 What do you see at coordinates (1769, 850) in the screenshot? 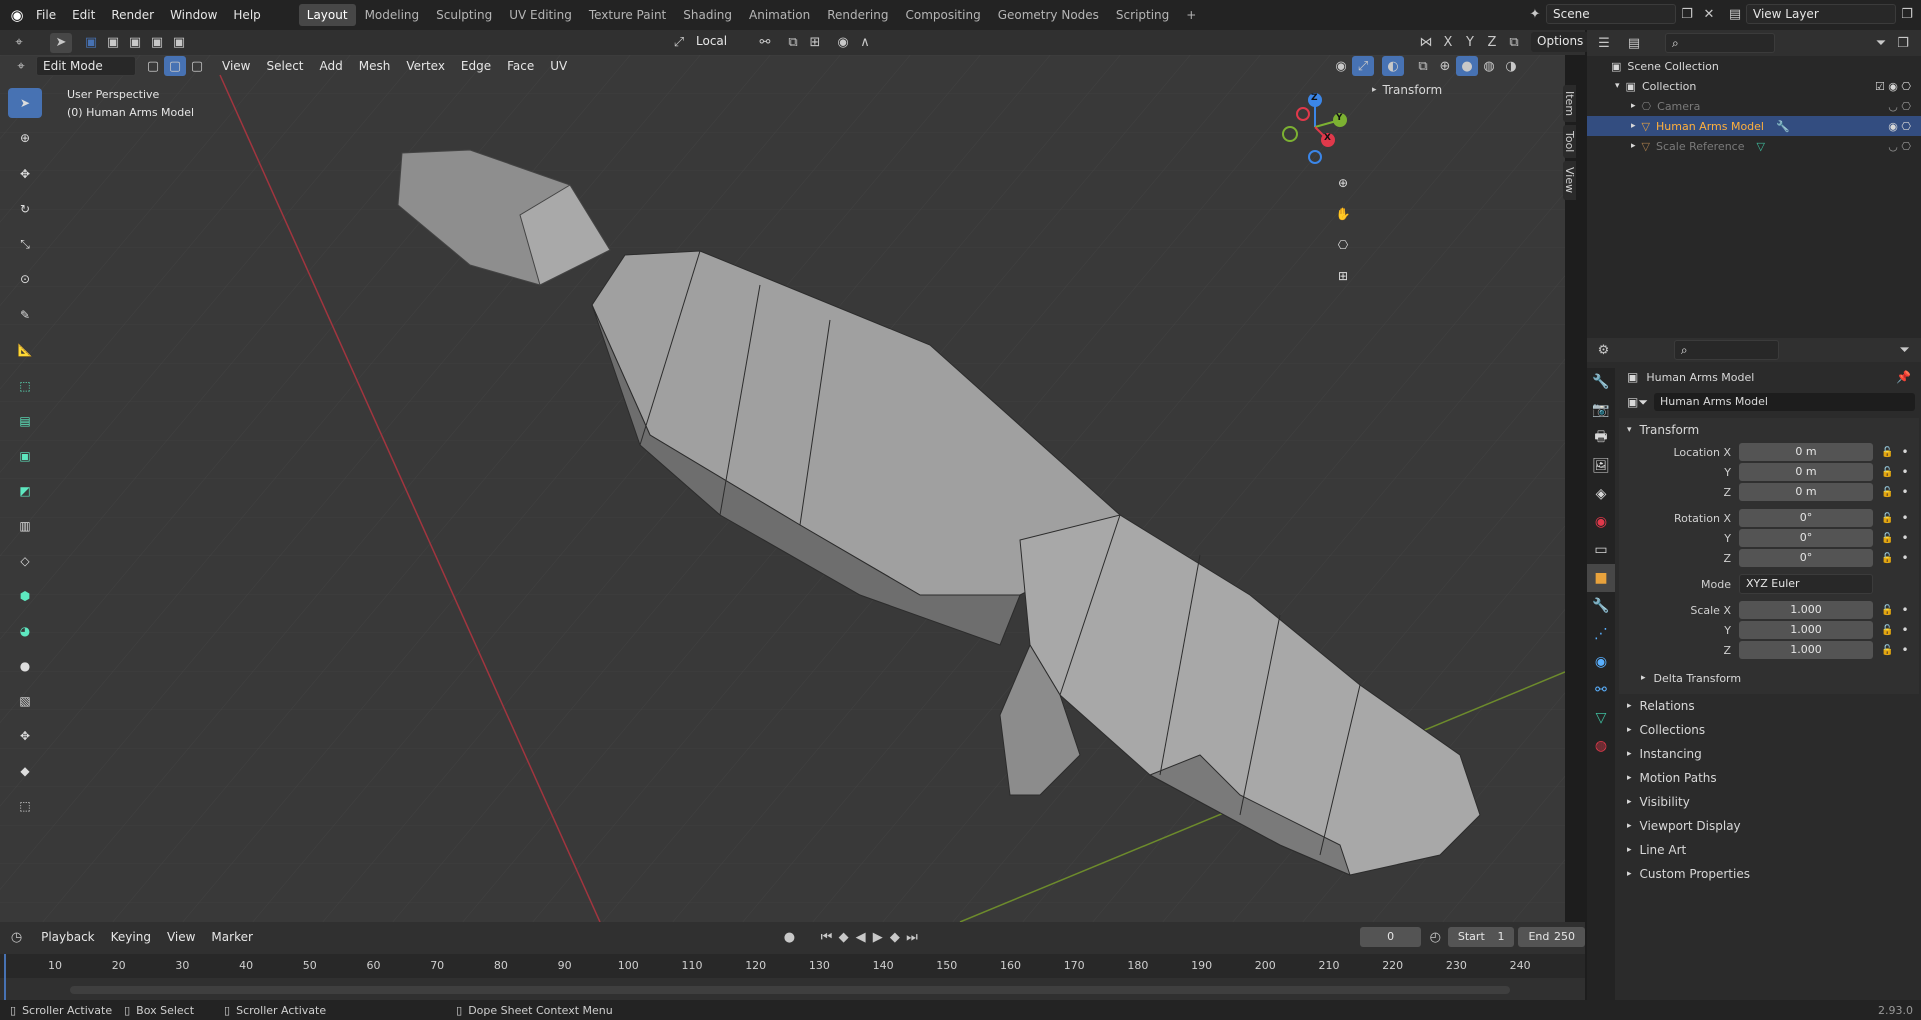
I see `panel-line-art: ▸ Line Art` at bounding box center [1769, 850].